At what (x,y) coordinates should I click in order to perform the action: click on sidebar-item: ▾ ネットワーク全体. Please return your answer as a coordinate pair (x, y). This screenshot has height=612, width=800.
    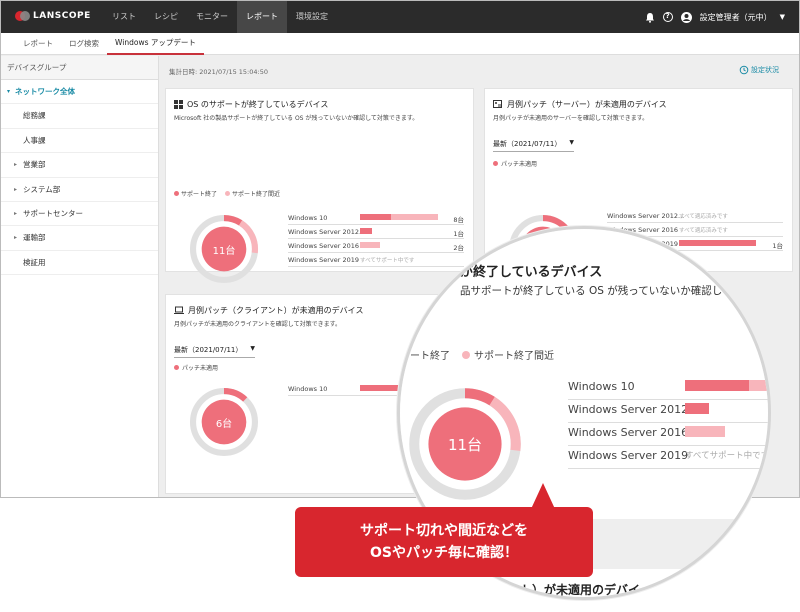
    Looking at the image, I should click on (79, 92).